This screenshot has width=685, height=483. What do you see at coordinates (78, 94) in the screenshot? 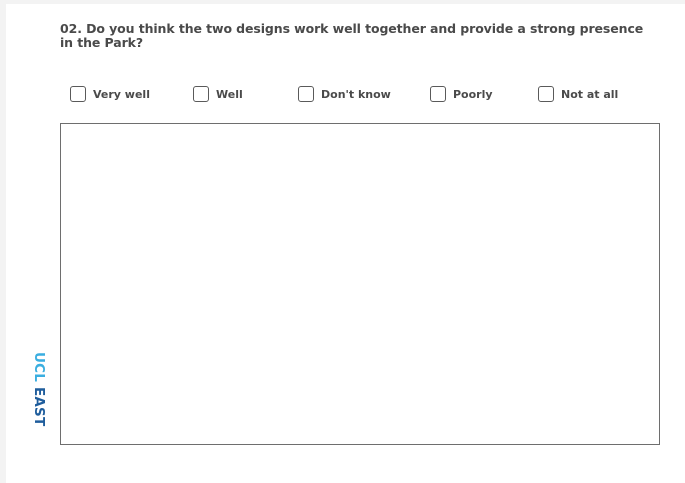
I see `checkbox-very-well` at bounding box center [78, 94].